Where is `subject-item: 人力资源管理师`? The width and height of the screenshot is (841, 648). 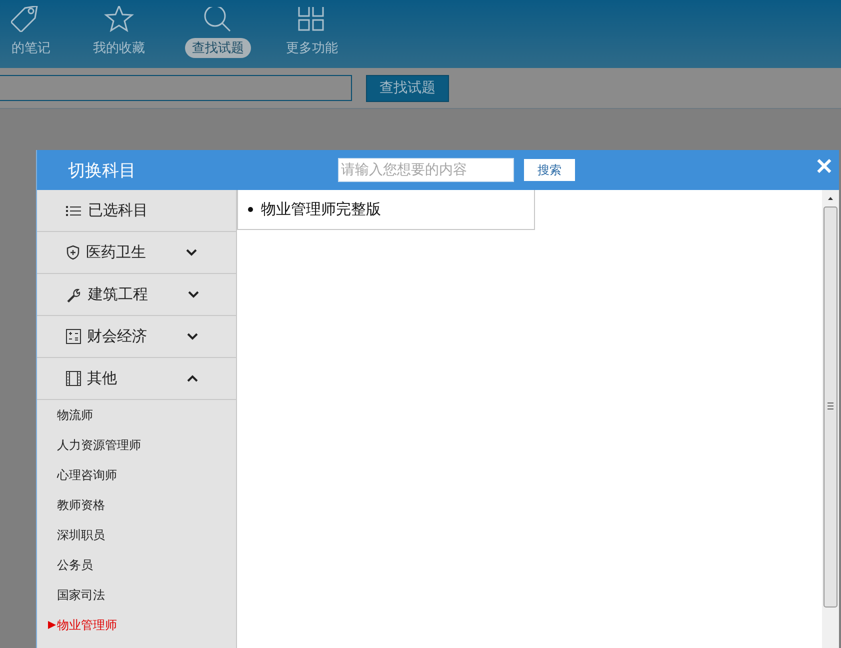
subject-item: 人力资源管理师 is located at coordinates (136, 445).